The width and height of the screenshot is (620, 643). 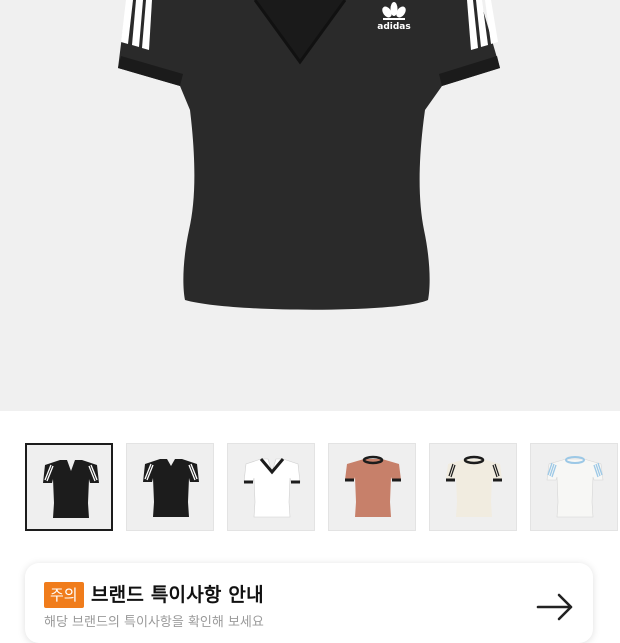 I want to click on thumbnail-white-tee-blue-trim, so click(x=574, y=487).